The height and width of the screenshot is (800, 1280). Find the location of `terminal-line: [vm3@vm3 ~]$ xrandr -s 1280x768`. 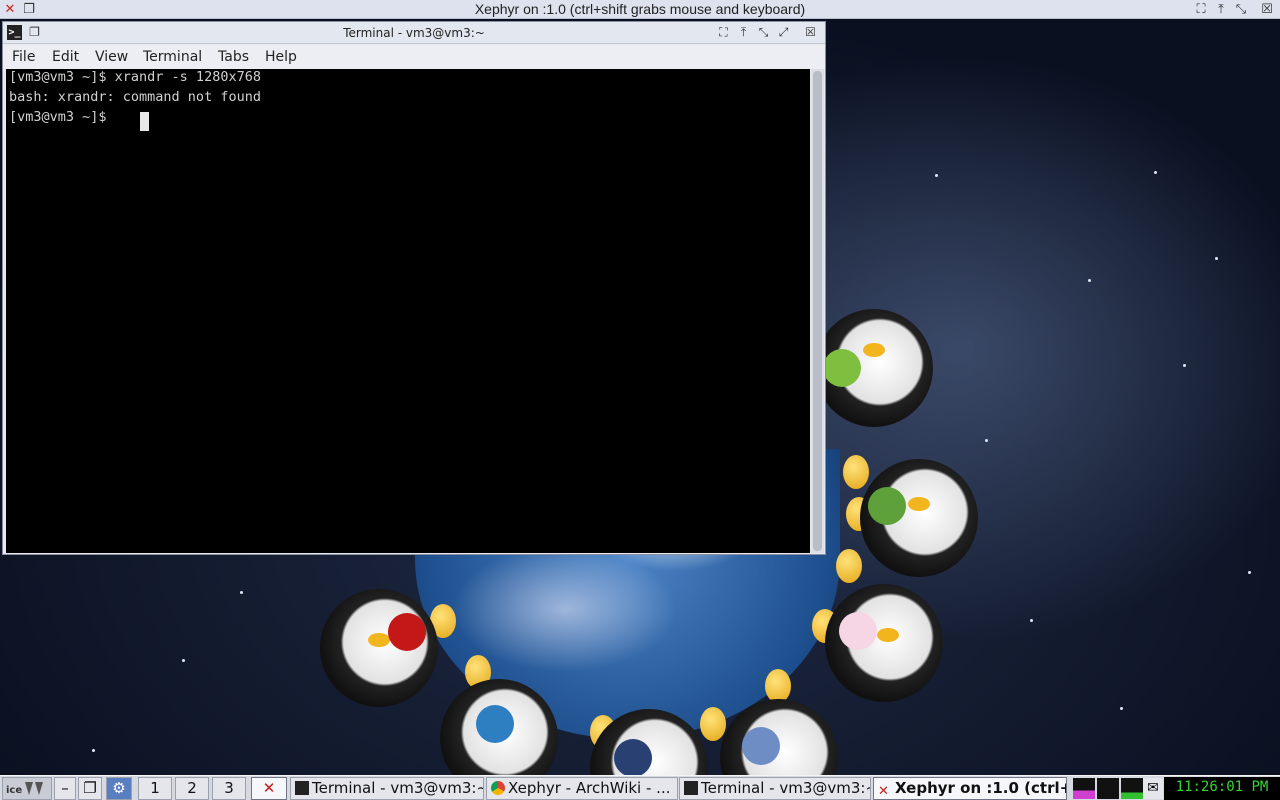

terminal-line: [vm3@vm3 ~]$ xrandr -s 1280x768 is located at coordinates (135, 77).